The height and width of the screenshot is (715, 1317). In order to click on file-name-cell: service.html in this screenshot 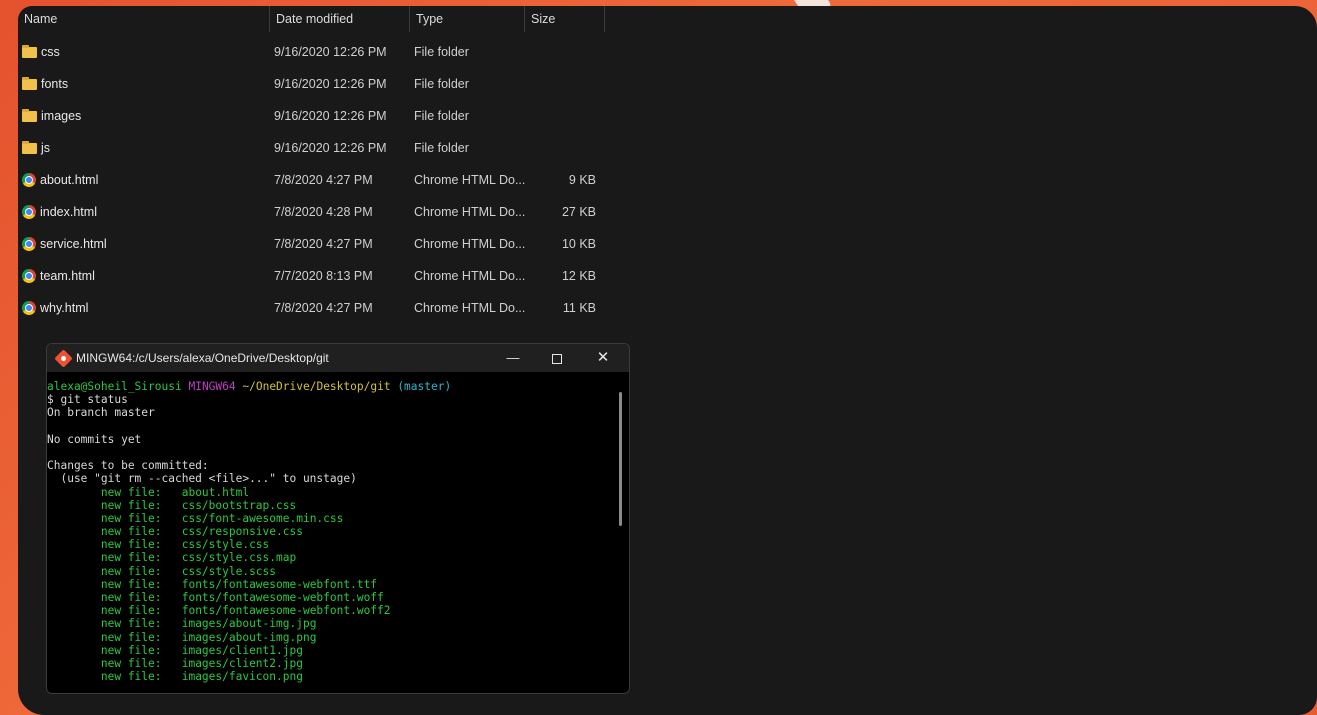, I will do `click(64, 244)`.